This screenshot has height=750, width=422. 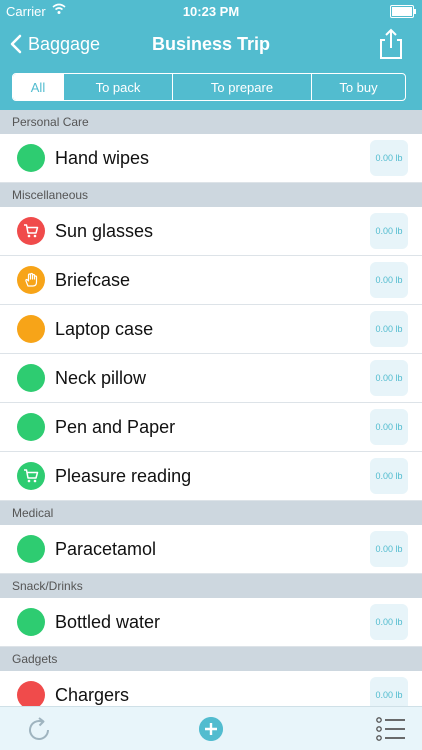 What do you see at coordinates (92, 694) in the screenshot?
I see `item-label: Chargers` at bounding box center [92, 694].